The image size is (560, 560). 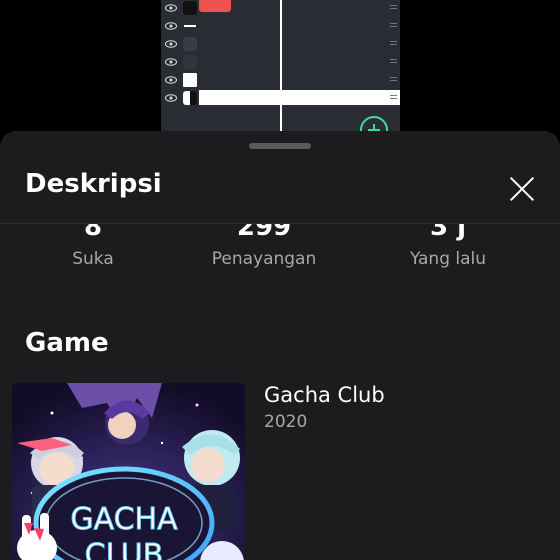 I want to click on cover-logo-text-top: GACHA, so click(x=124, y=519).